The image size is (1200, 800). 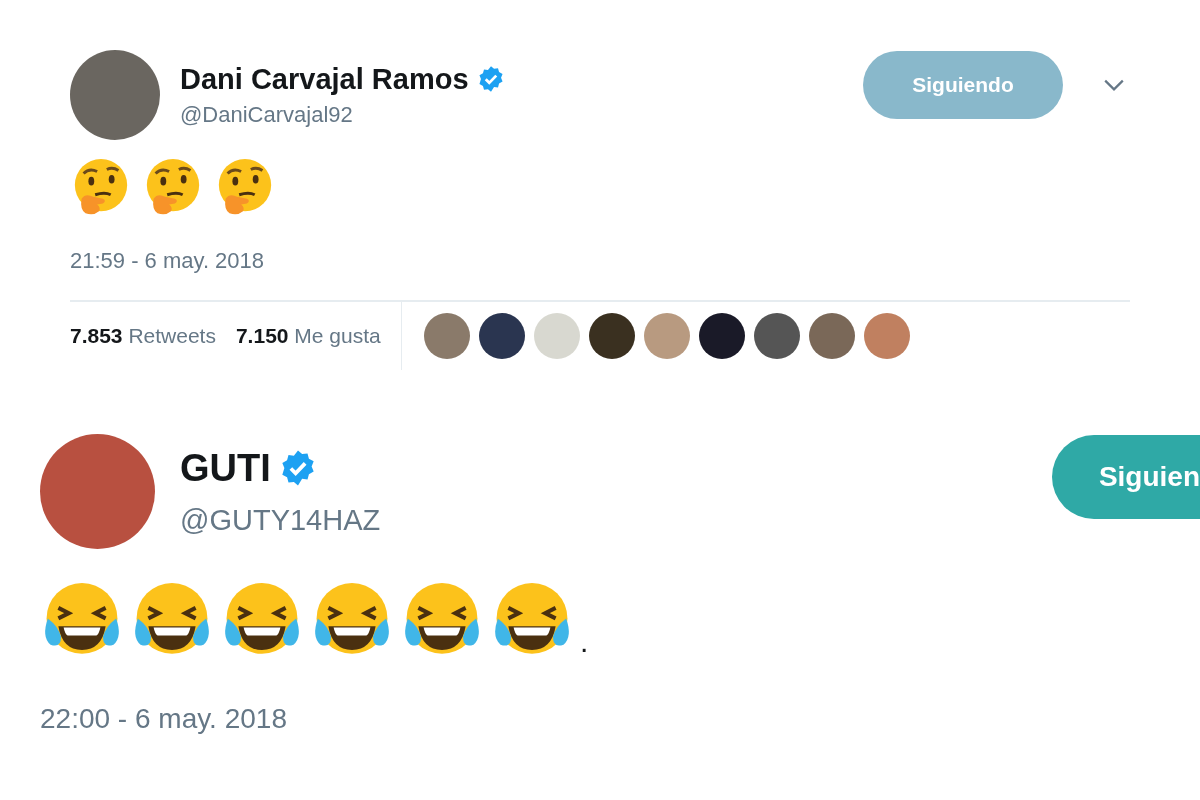 What do you see at coordinates (600, 261) in the screenshot?
I see `tweet-timestamp: 21:59 - 6 may. 2018` at bounding box center [600, 261].